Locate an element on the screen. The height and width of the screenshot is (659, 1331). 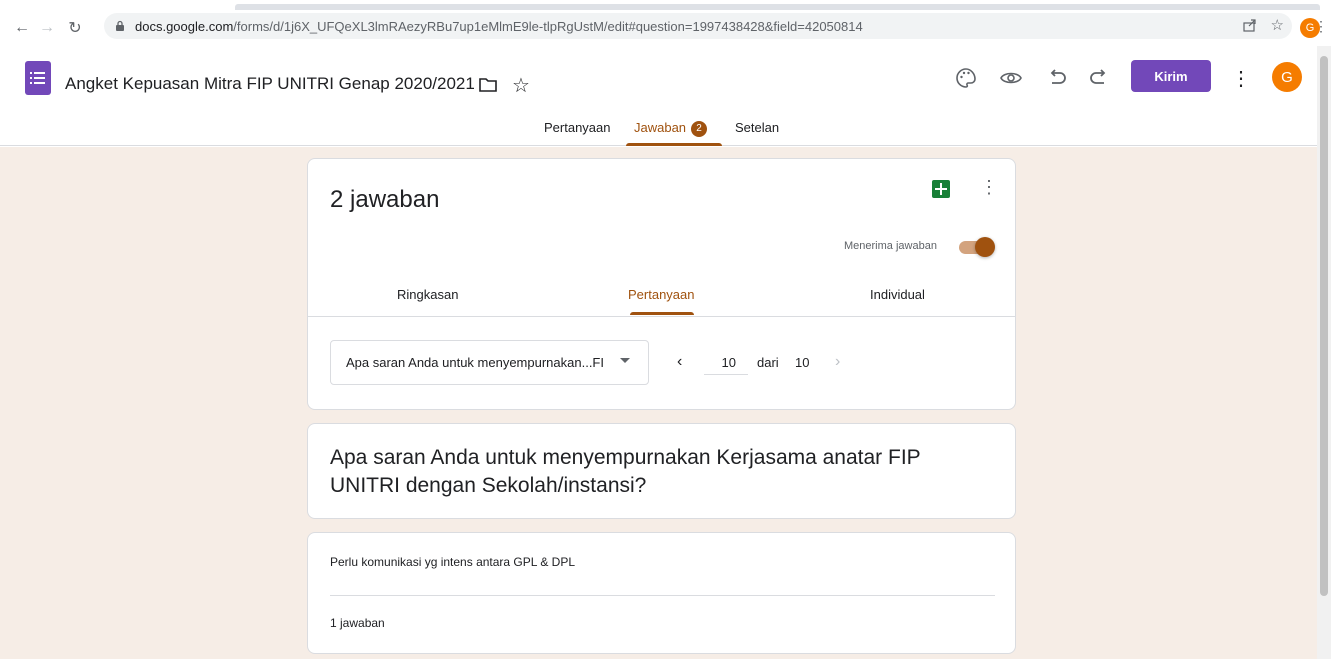
question-select-dropdown: Apa saran Anda untuk menyempurnakan...FI is located at coordinates (489, 362).